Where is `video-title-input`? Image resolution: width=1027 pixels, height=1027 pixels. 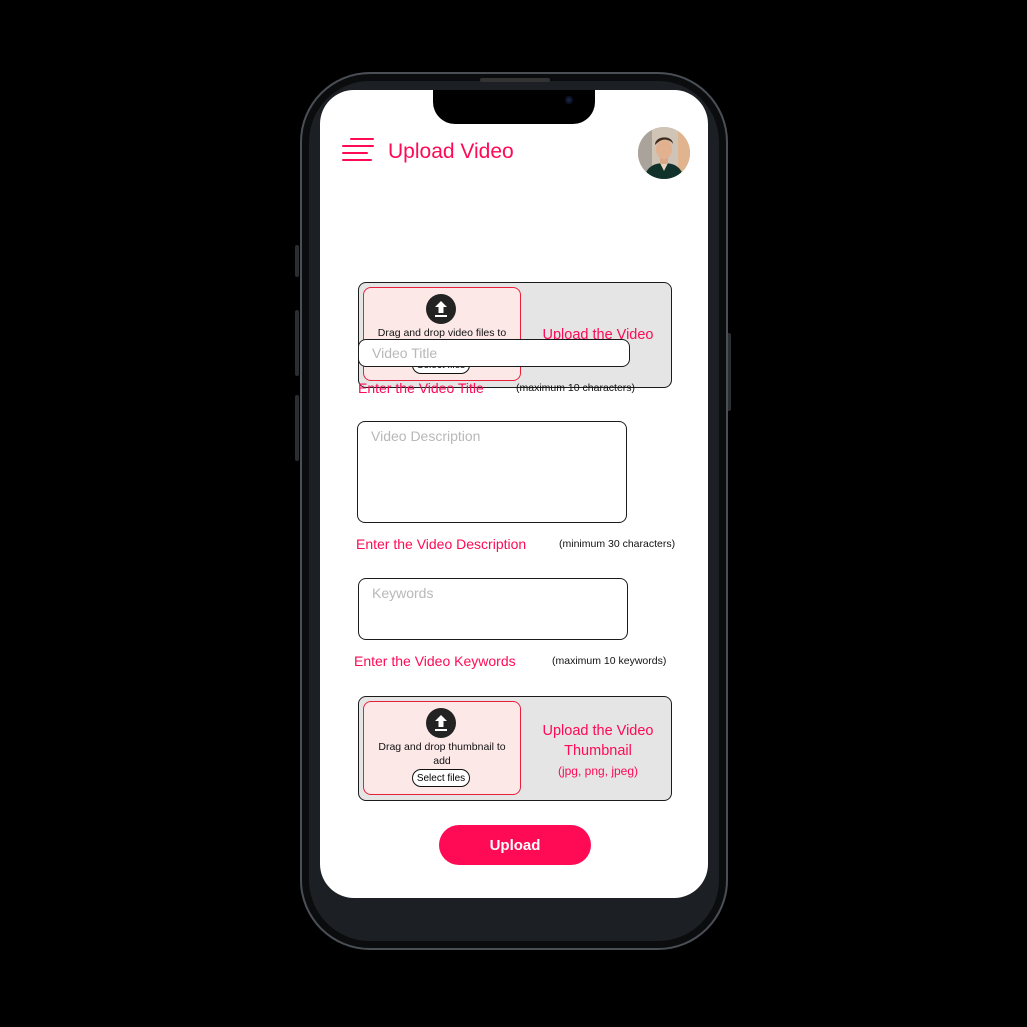
video-title-input is located at coordinates (494, 353).